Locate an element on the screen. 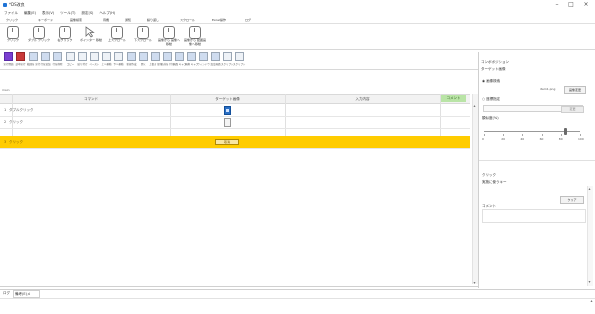 The image size is (595, 314). sheet-tab: main is located at coordinates (6, 90).